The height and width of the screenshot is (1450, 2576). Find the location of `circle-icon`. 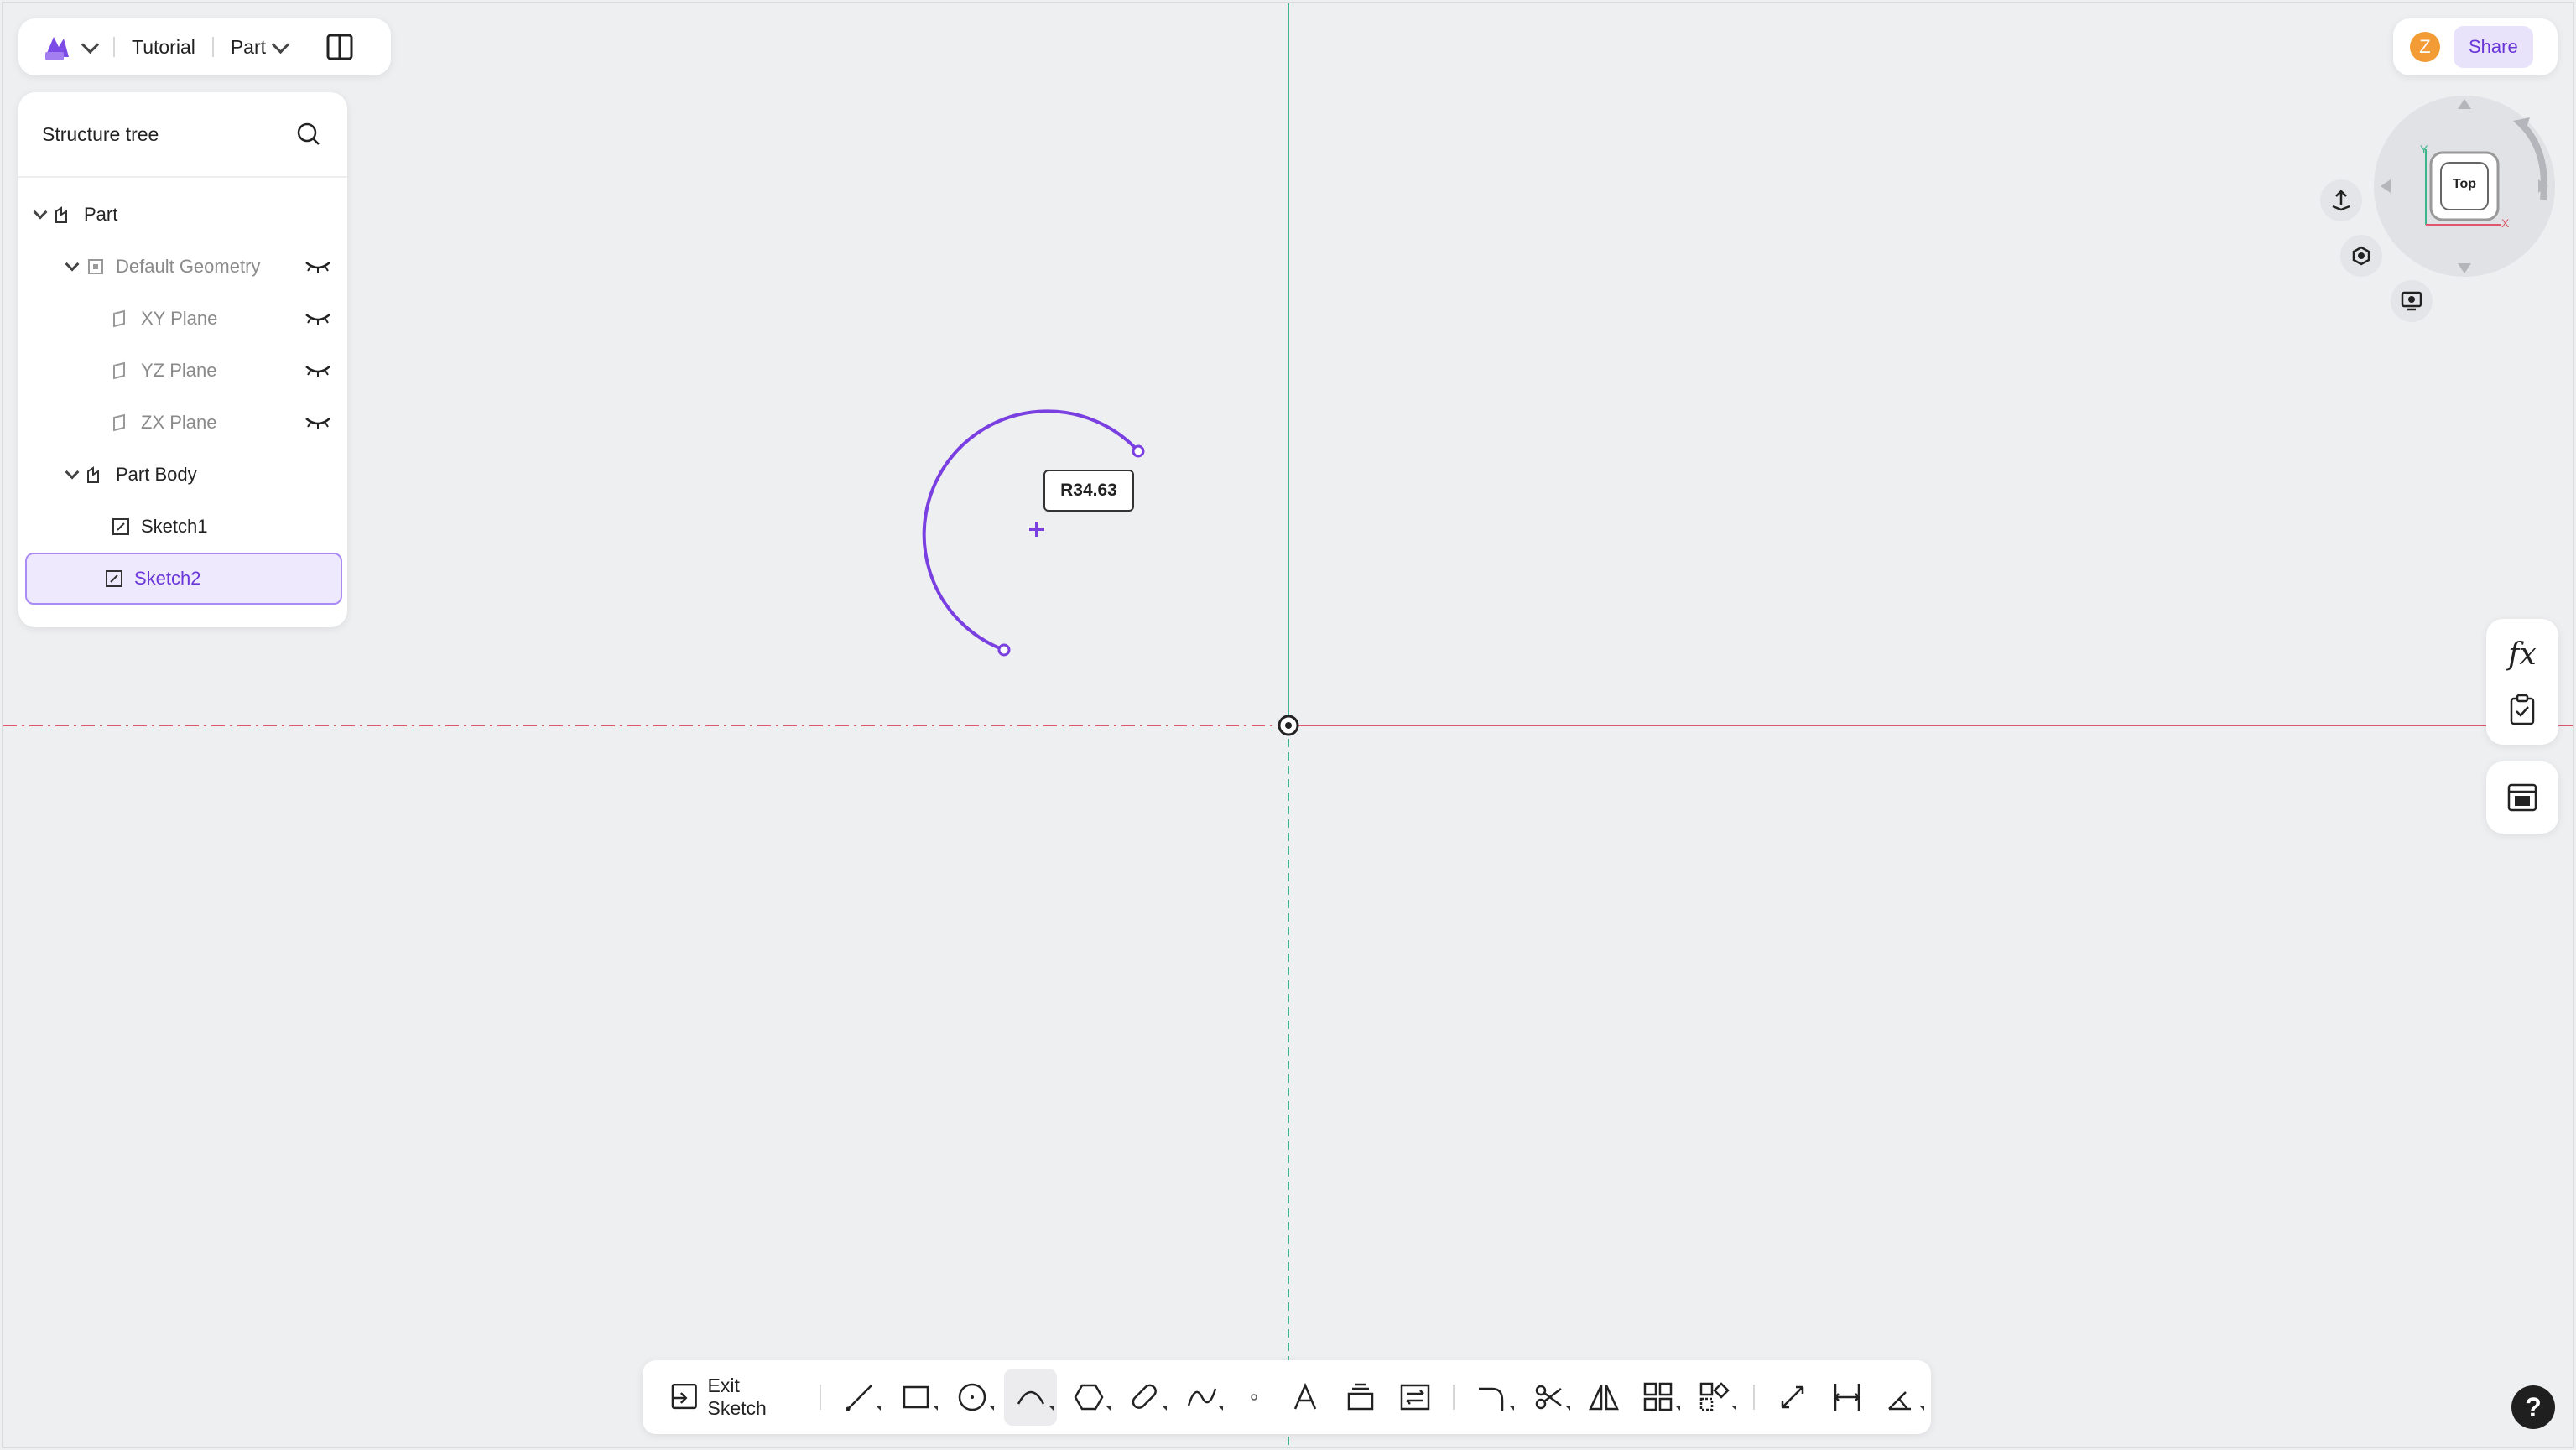

circle-icon is located at coordinates (972, 1397).